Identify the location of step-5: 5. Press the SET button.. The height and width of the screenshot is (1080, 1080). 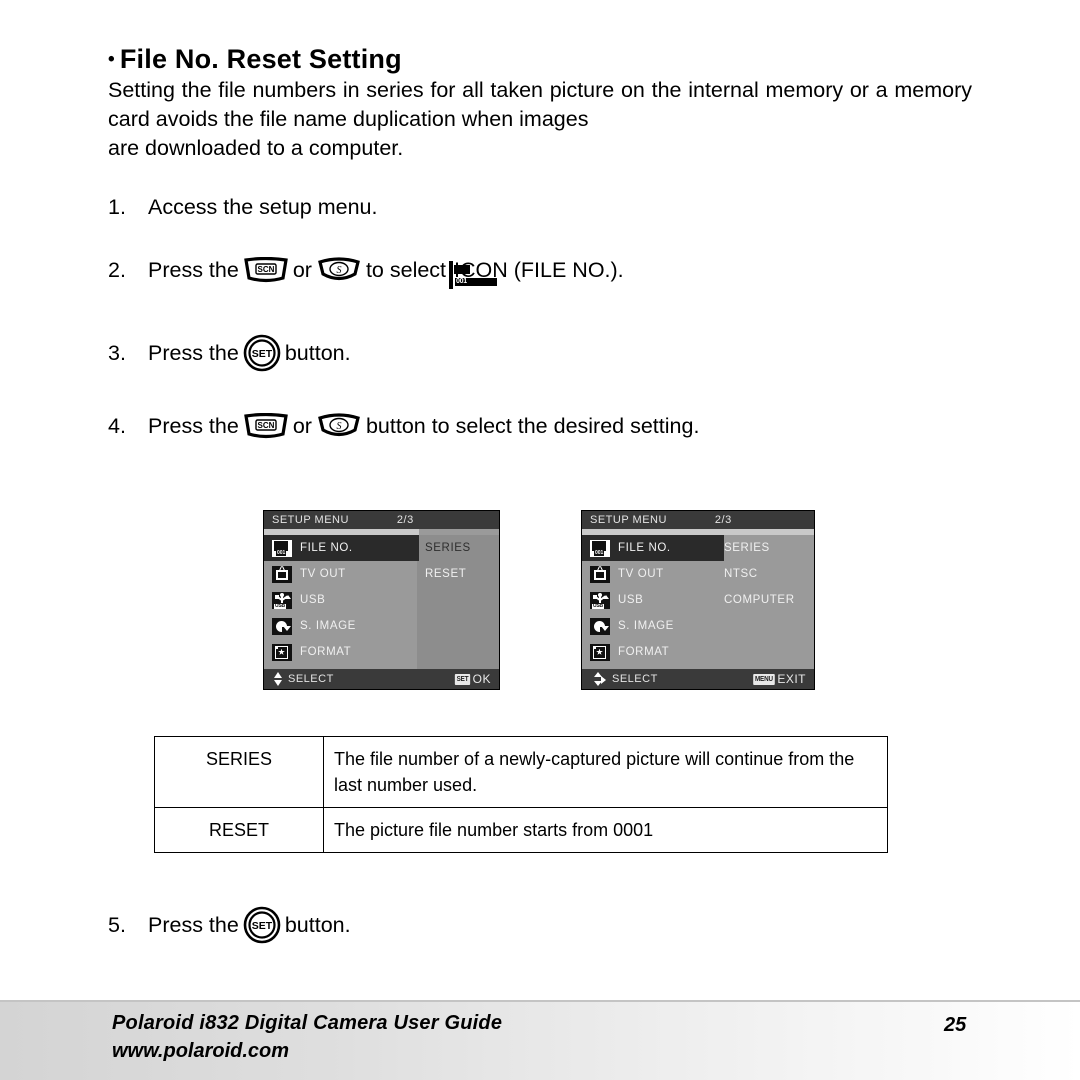
(229, 925).